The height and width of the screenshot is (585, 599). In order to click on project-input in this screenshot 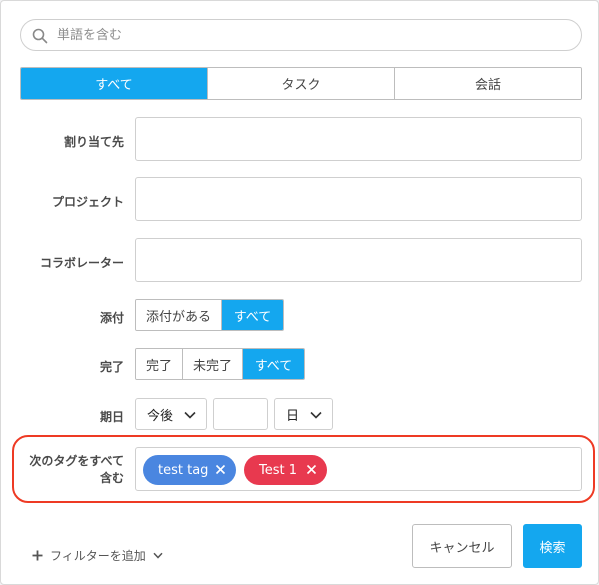, I will do `click(358, 199)`.